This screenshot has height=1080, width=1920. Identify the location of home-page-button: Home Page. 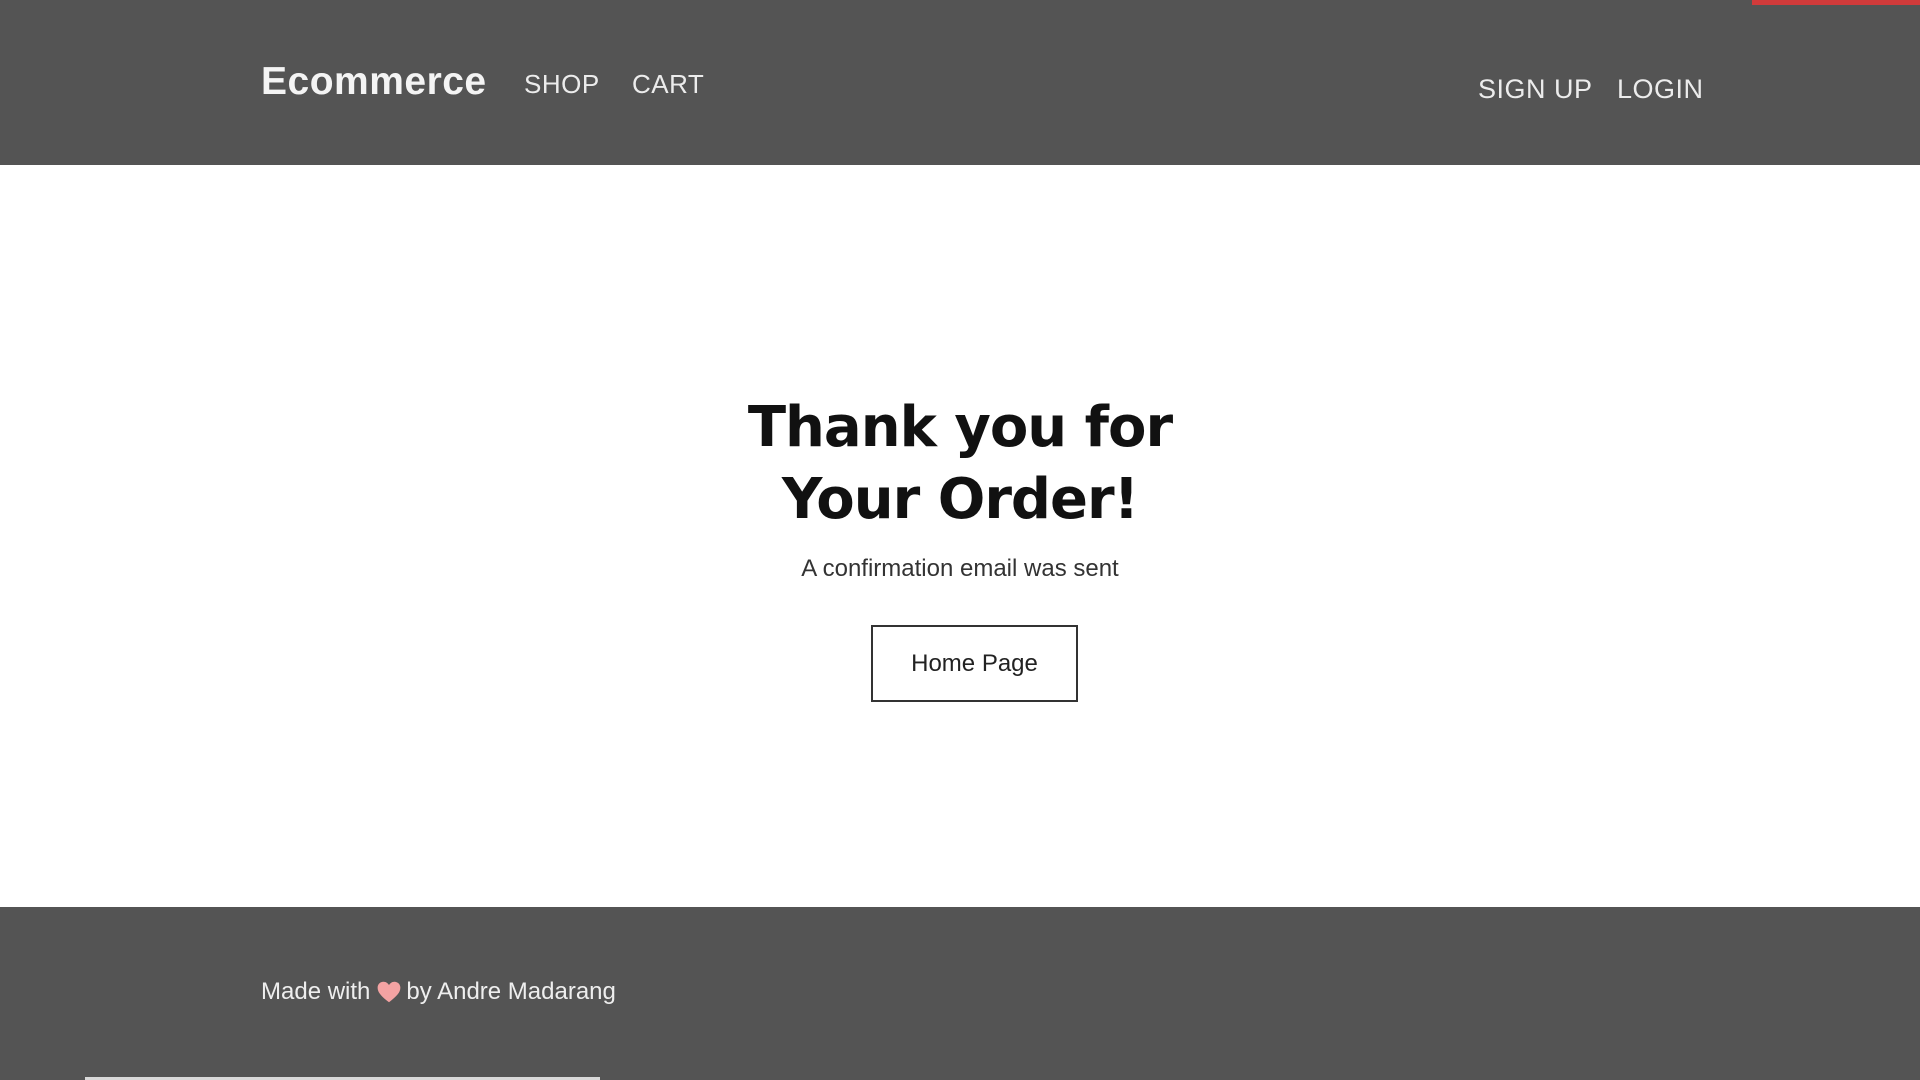
(974, 663).